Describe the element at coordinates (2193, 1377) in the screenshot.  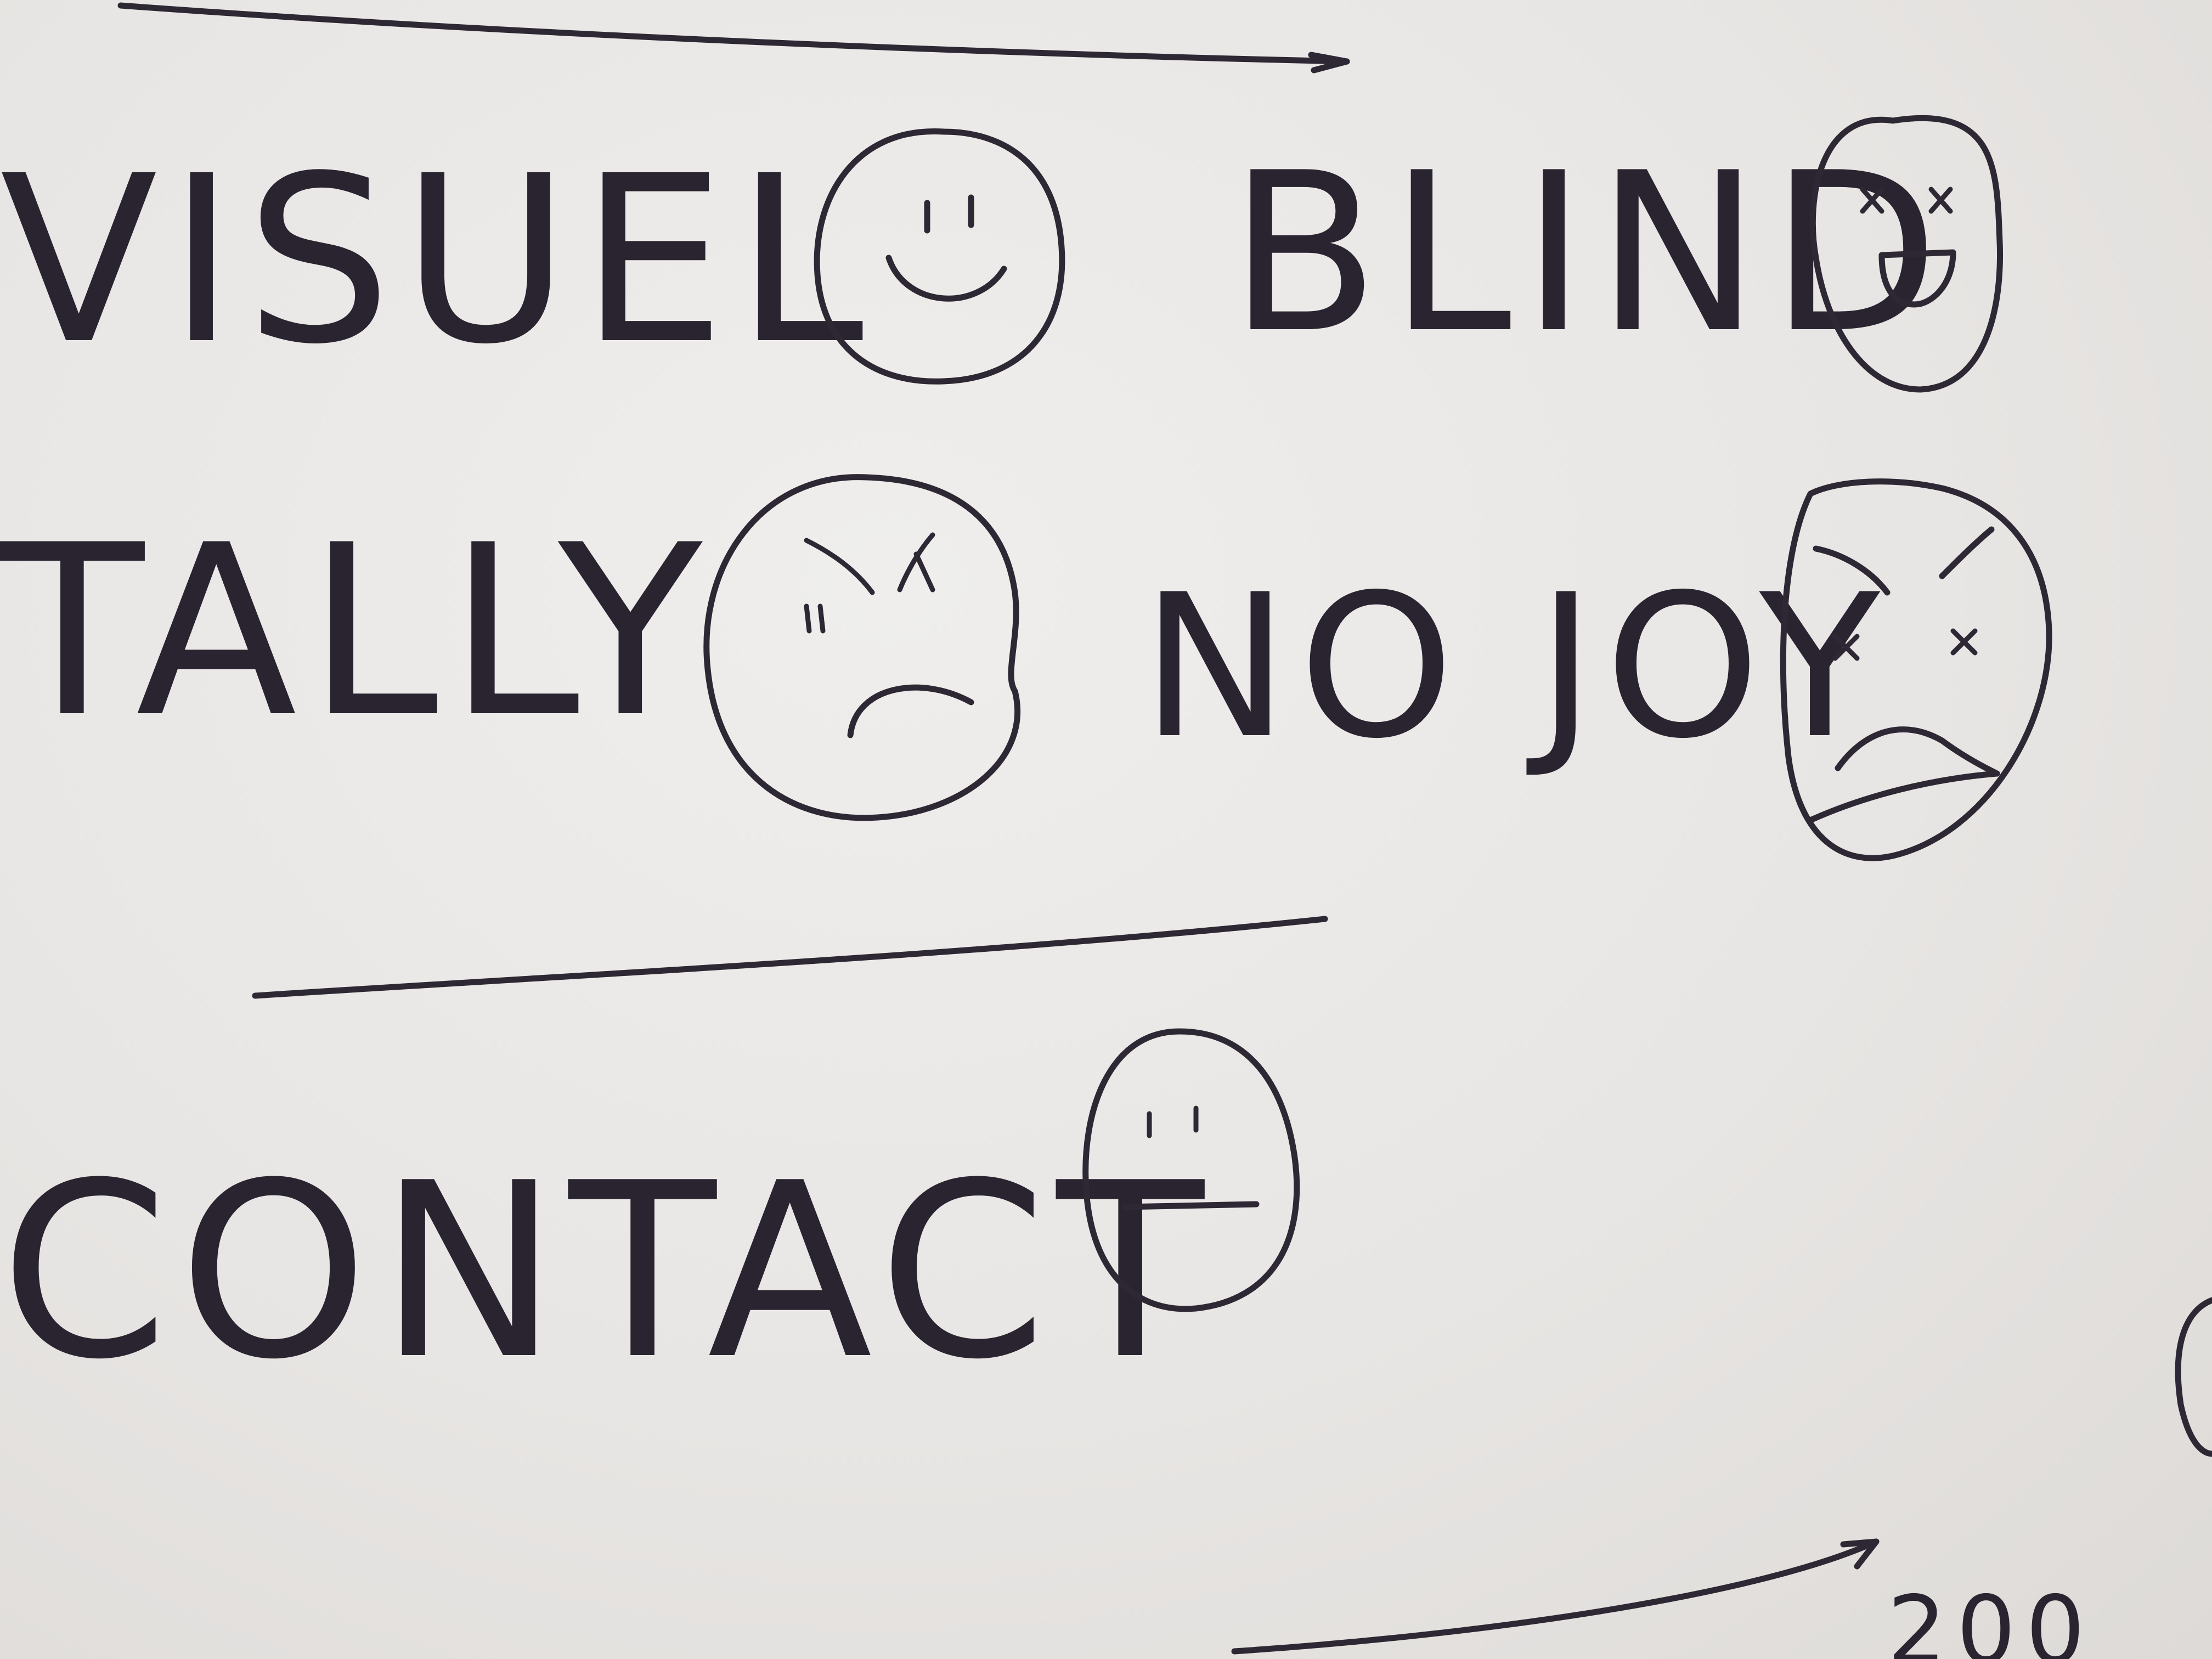
I see `partial-face-icon` at that location.